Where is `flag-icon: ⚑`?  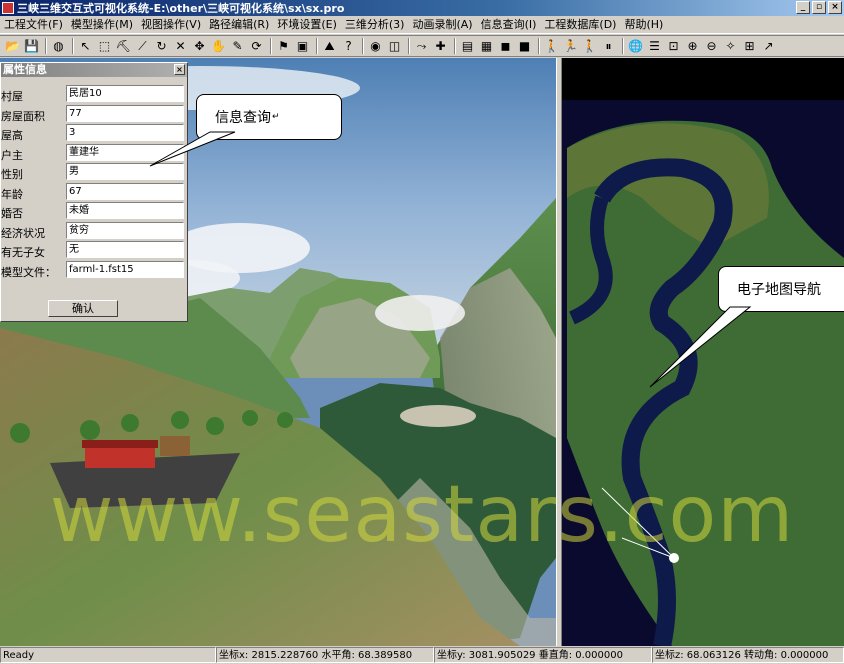
flag-icon: ⚑ is located at coordinates (283, 46).